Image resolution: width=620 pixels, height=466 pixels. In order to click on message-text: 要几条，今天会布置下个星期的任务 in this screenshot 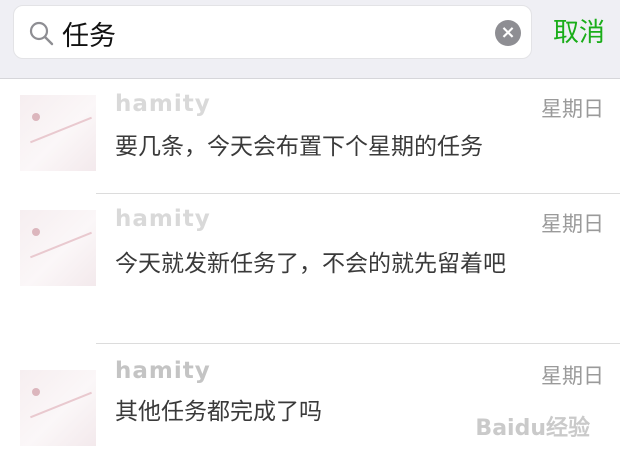, I will do `click(299, 147)`.